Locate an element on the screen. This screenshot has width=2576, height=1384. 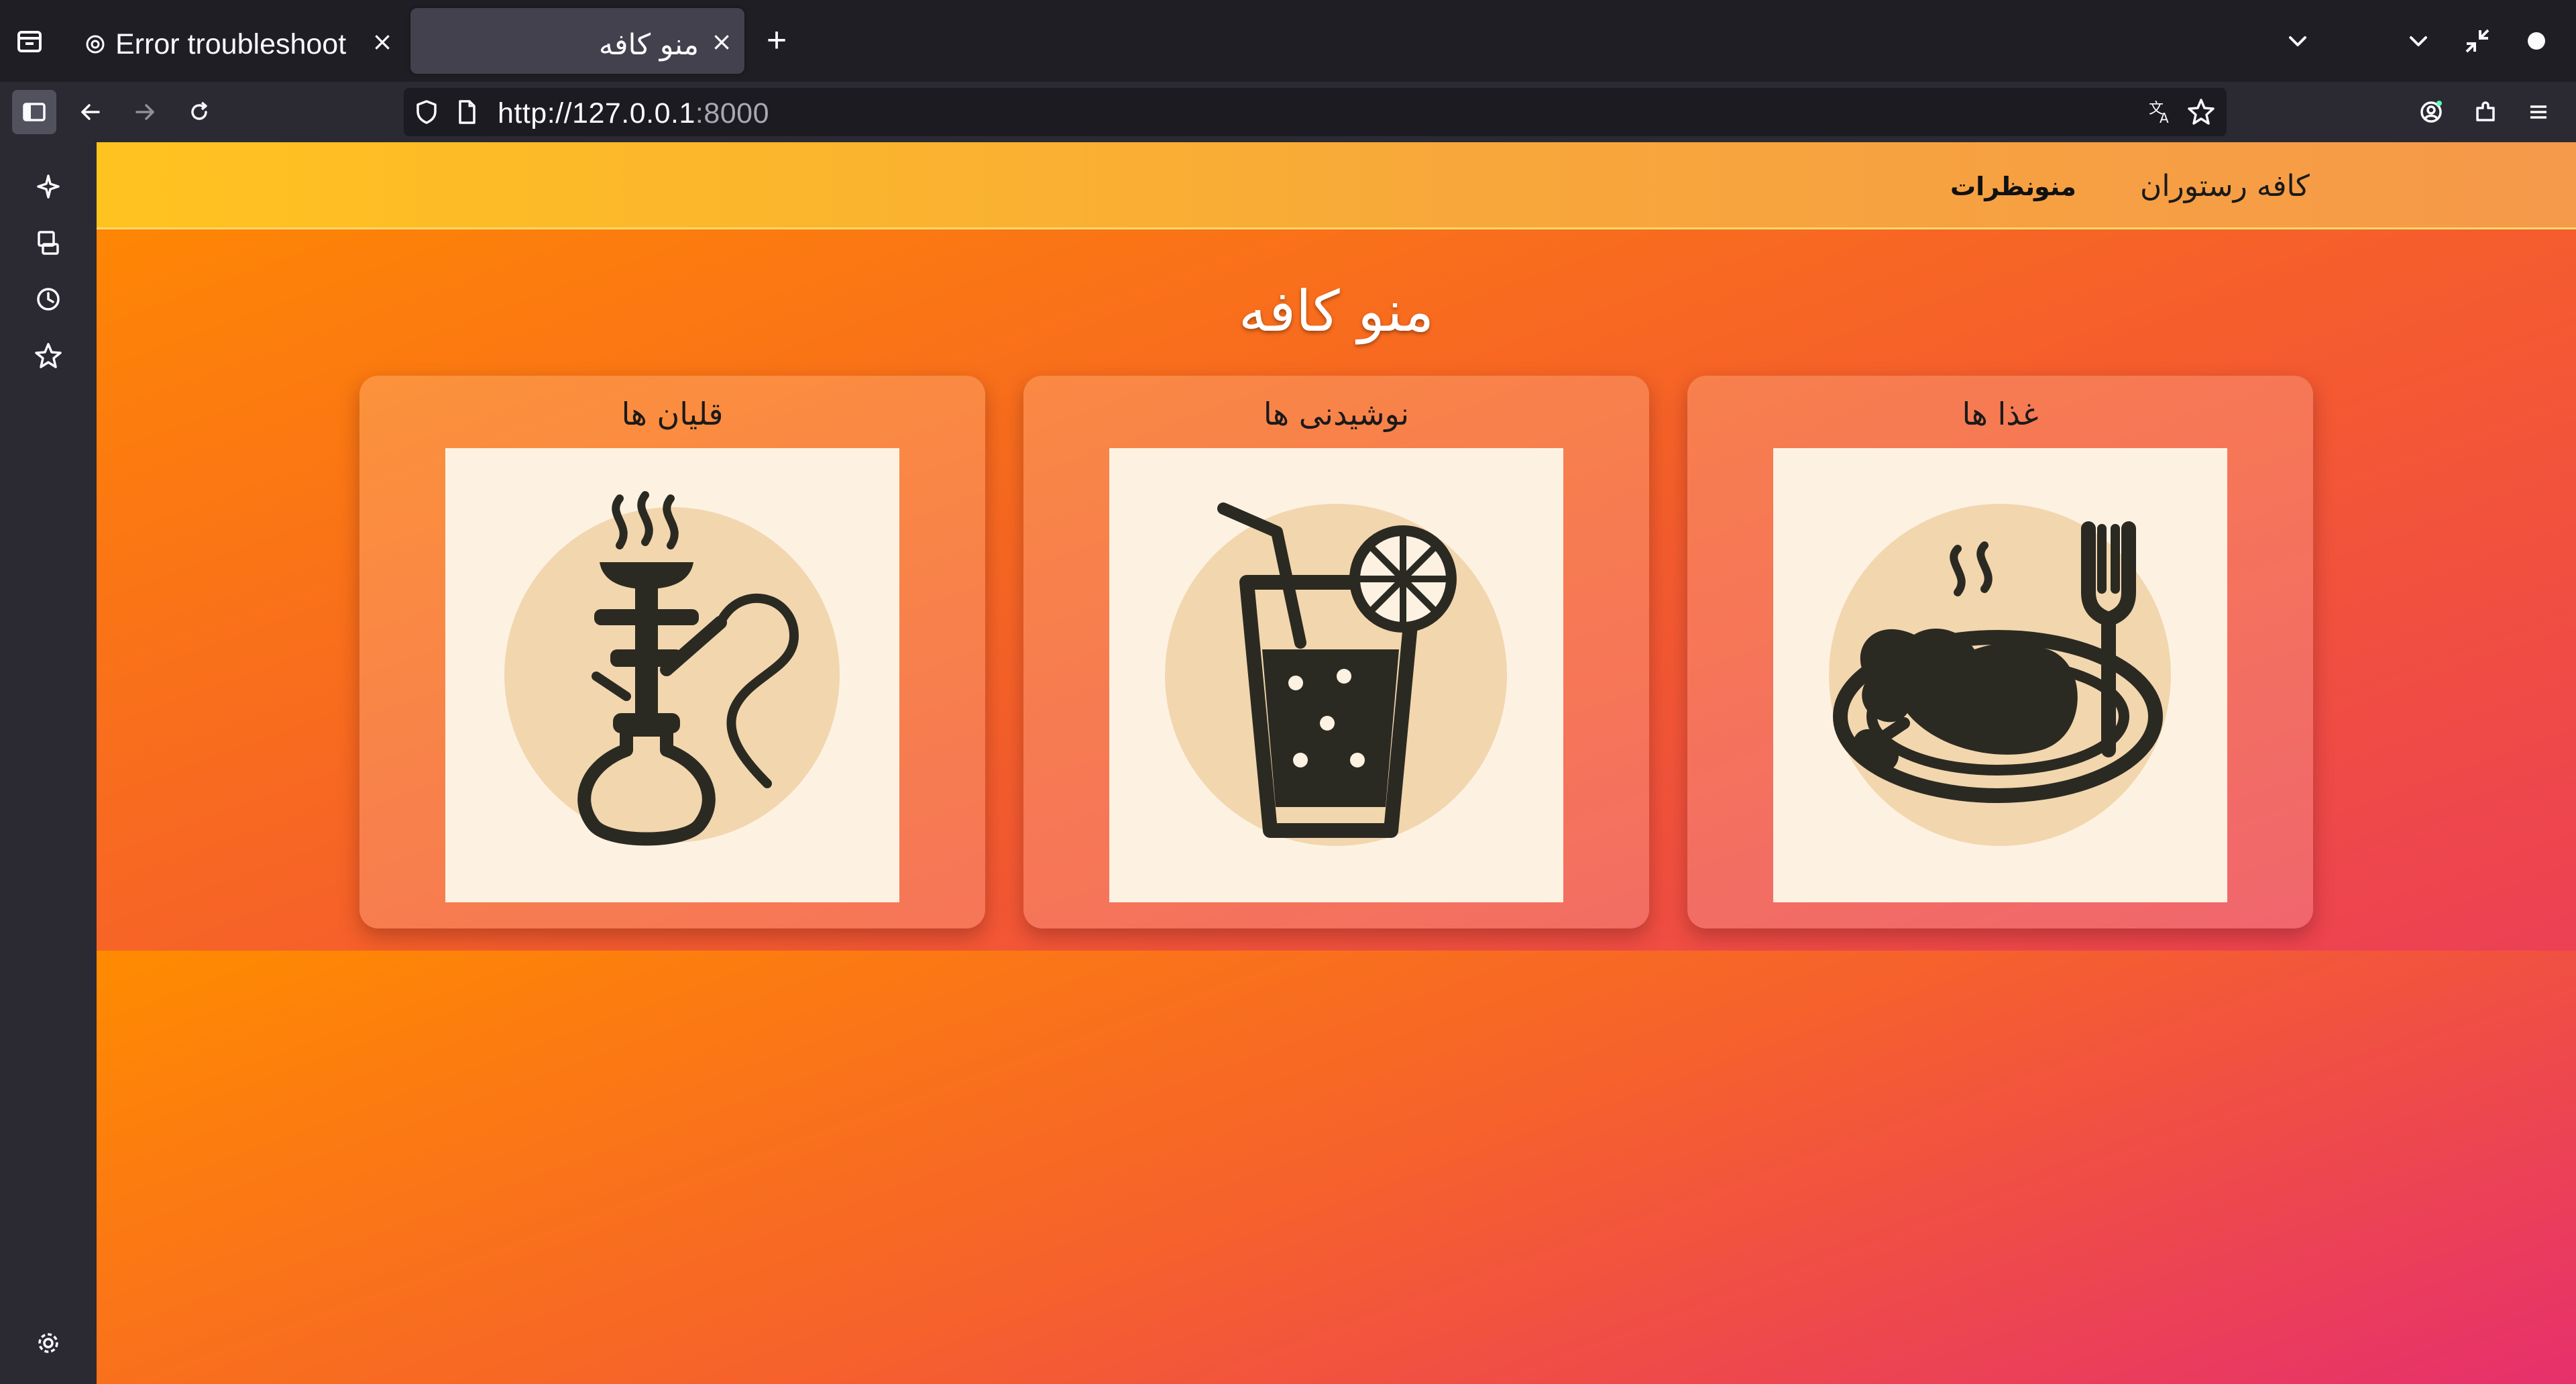
translate-icon: 文A is located at coordinates (2161, 112).